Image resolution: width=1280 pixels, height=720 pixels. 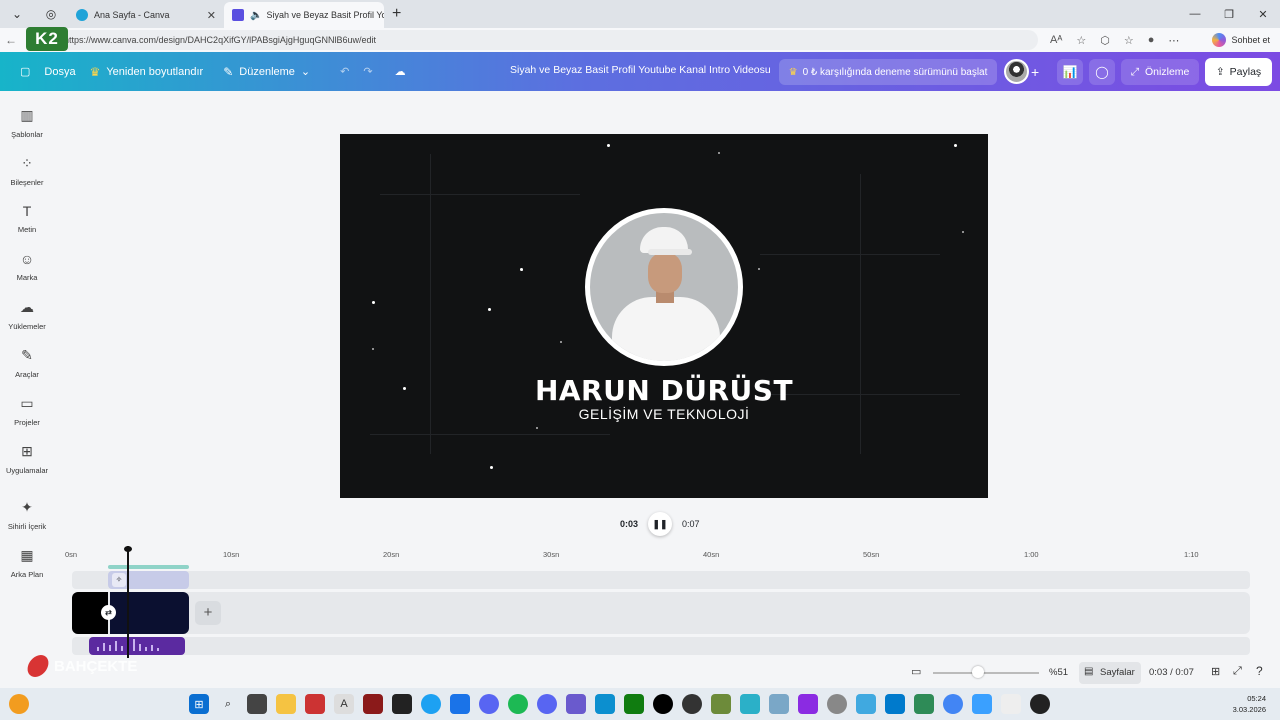 What do you see at coordinates (1160, 72) in the screenshot?
I see `preview-button: ⤢ Önizleme` at bounding box center [1160, 72].